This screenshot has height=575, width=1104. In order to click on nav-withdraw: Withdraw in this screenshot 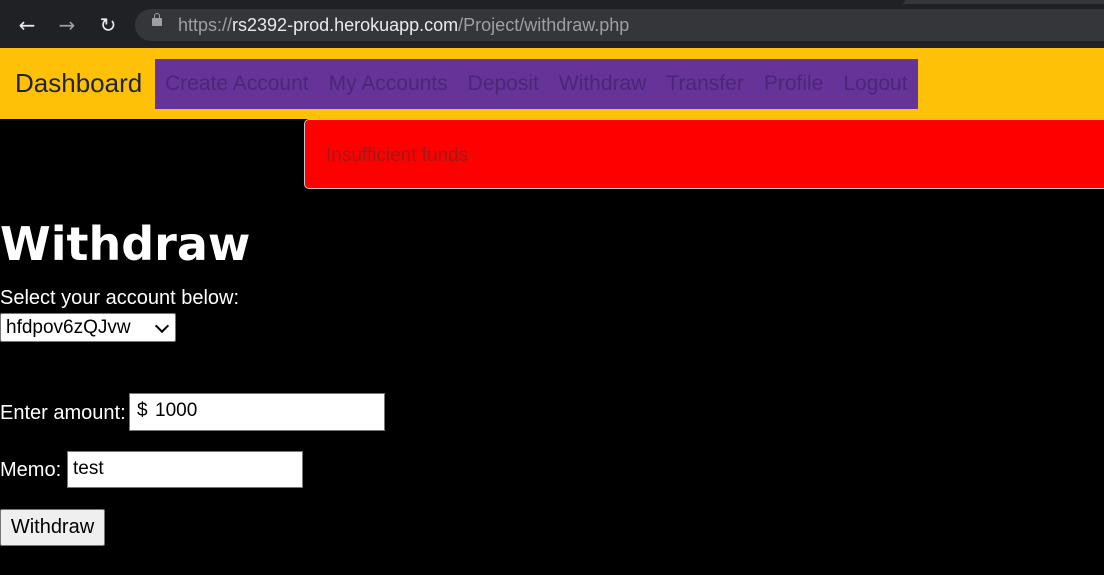, I will do `click(603, 84)`.